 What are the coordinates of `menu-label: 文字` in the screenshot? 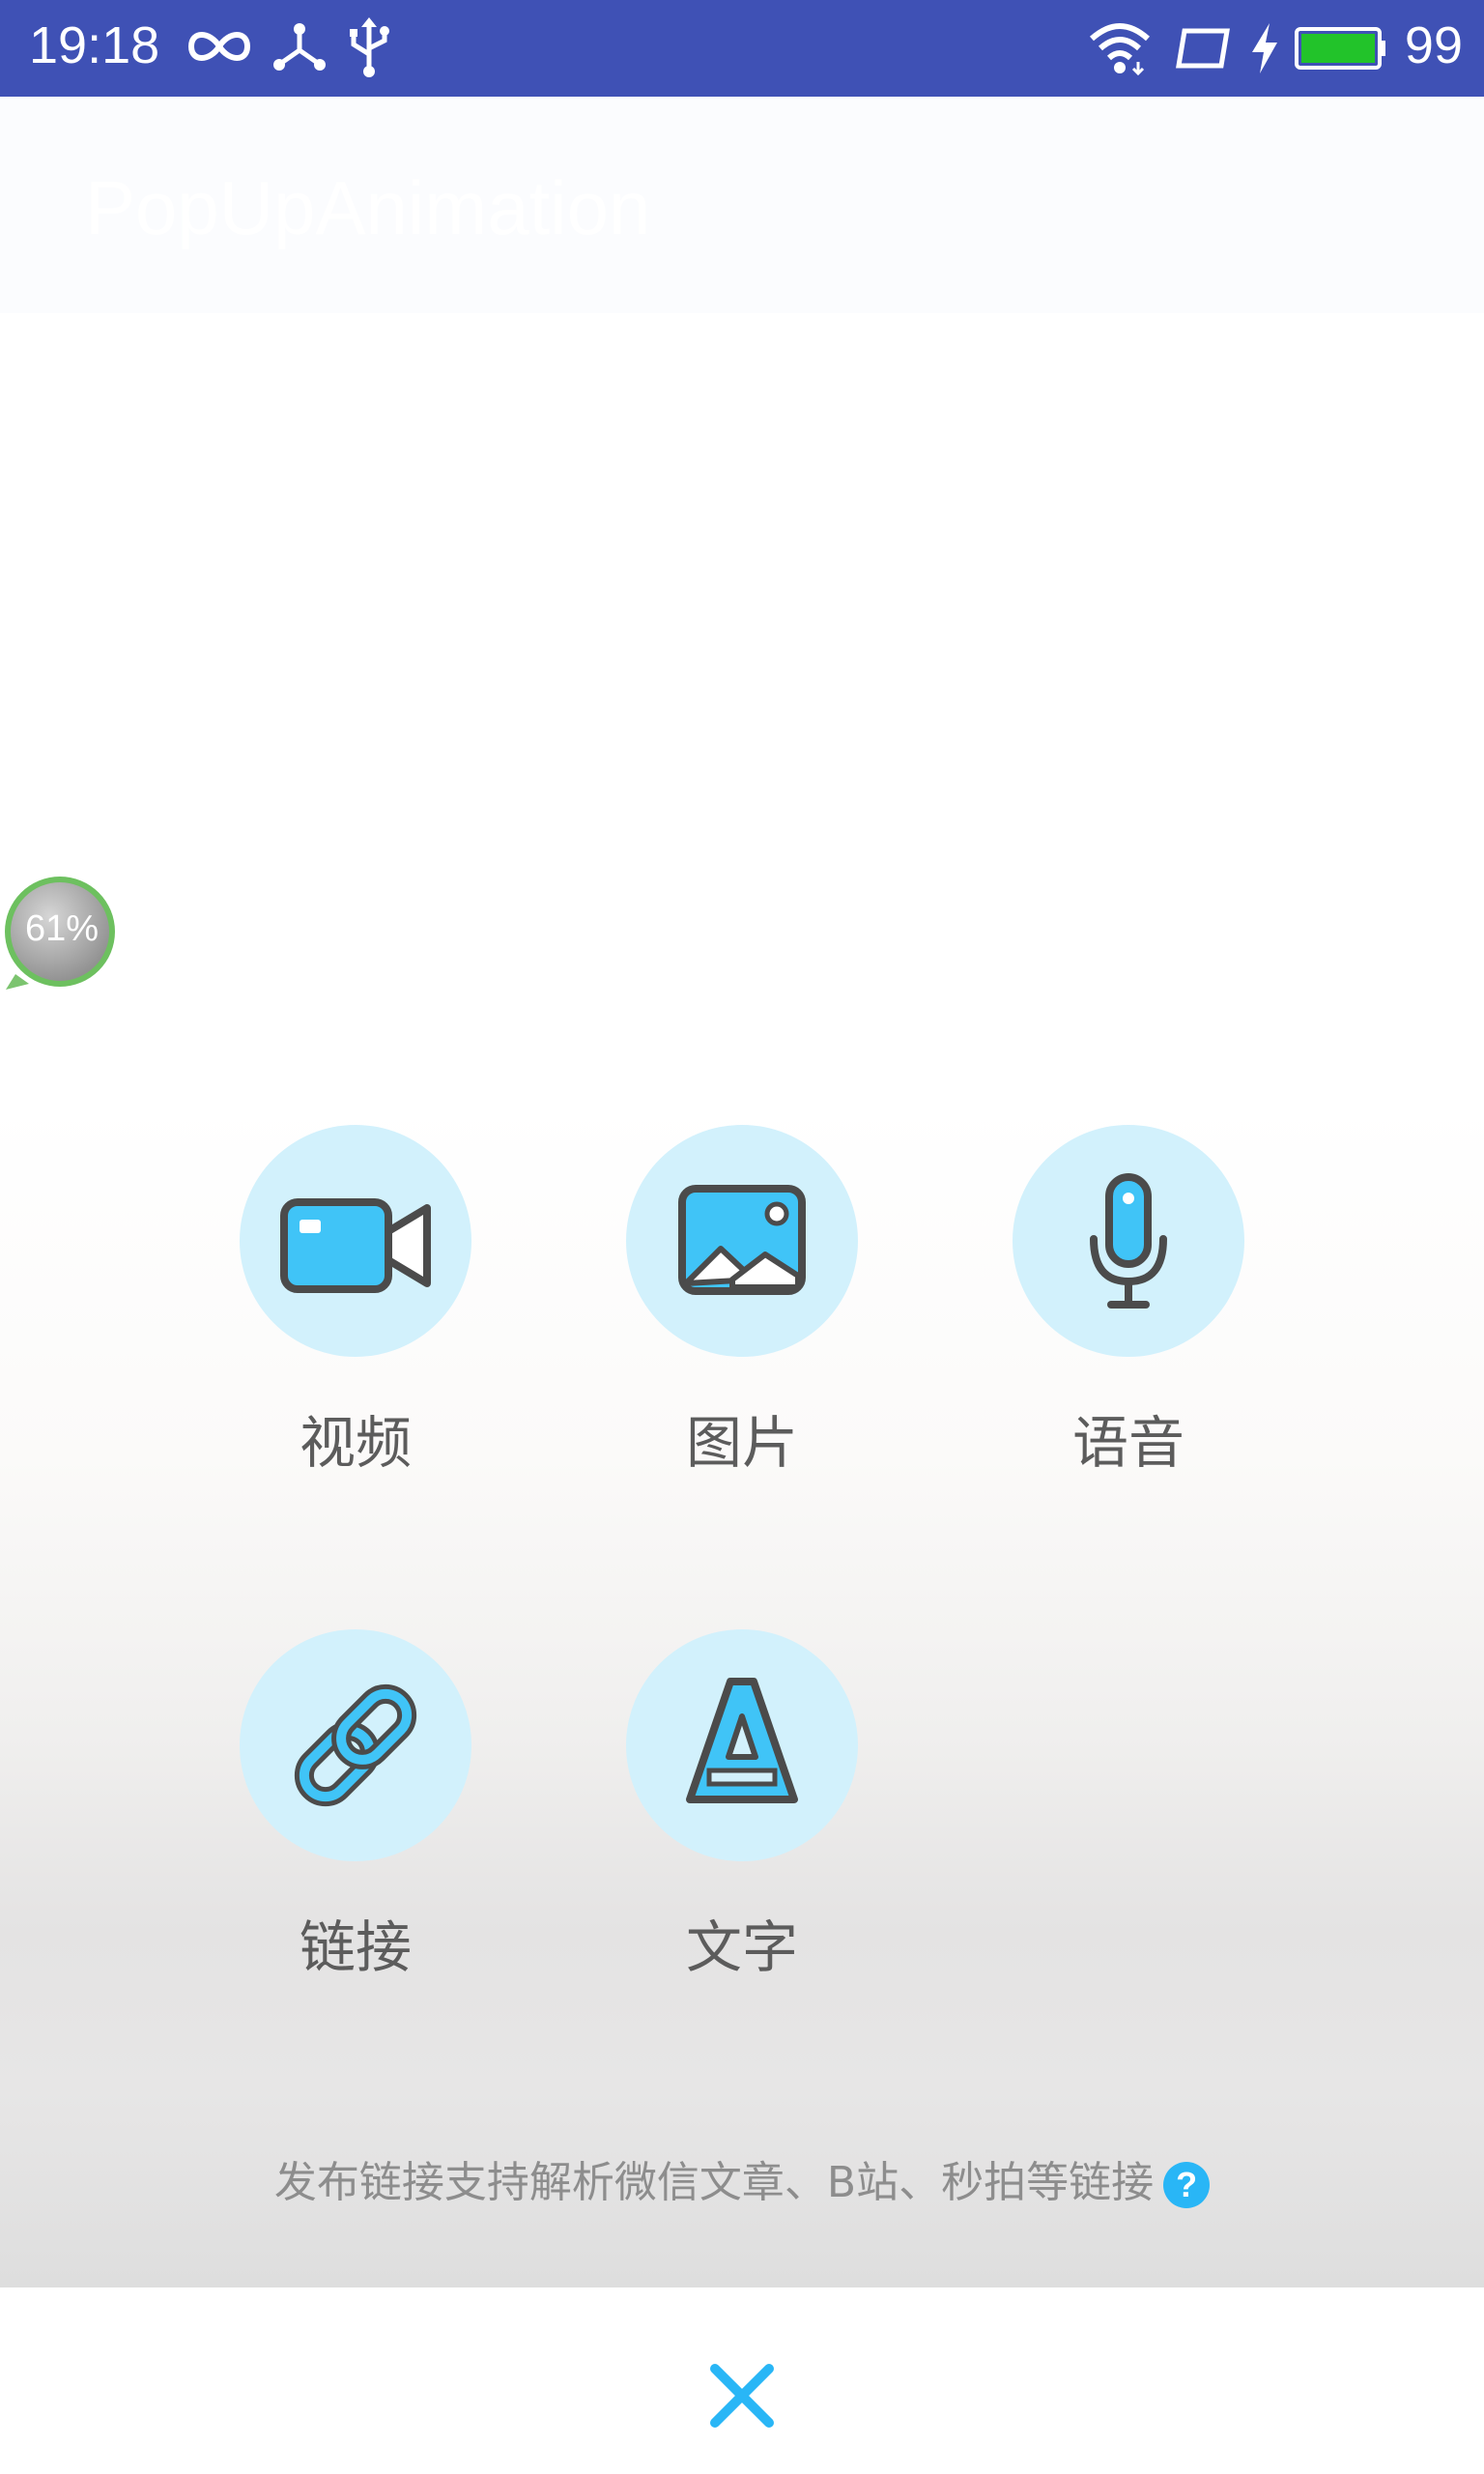 It's located at (742, 1947).